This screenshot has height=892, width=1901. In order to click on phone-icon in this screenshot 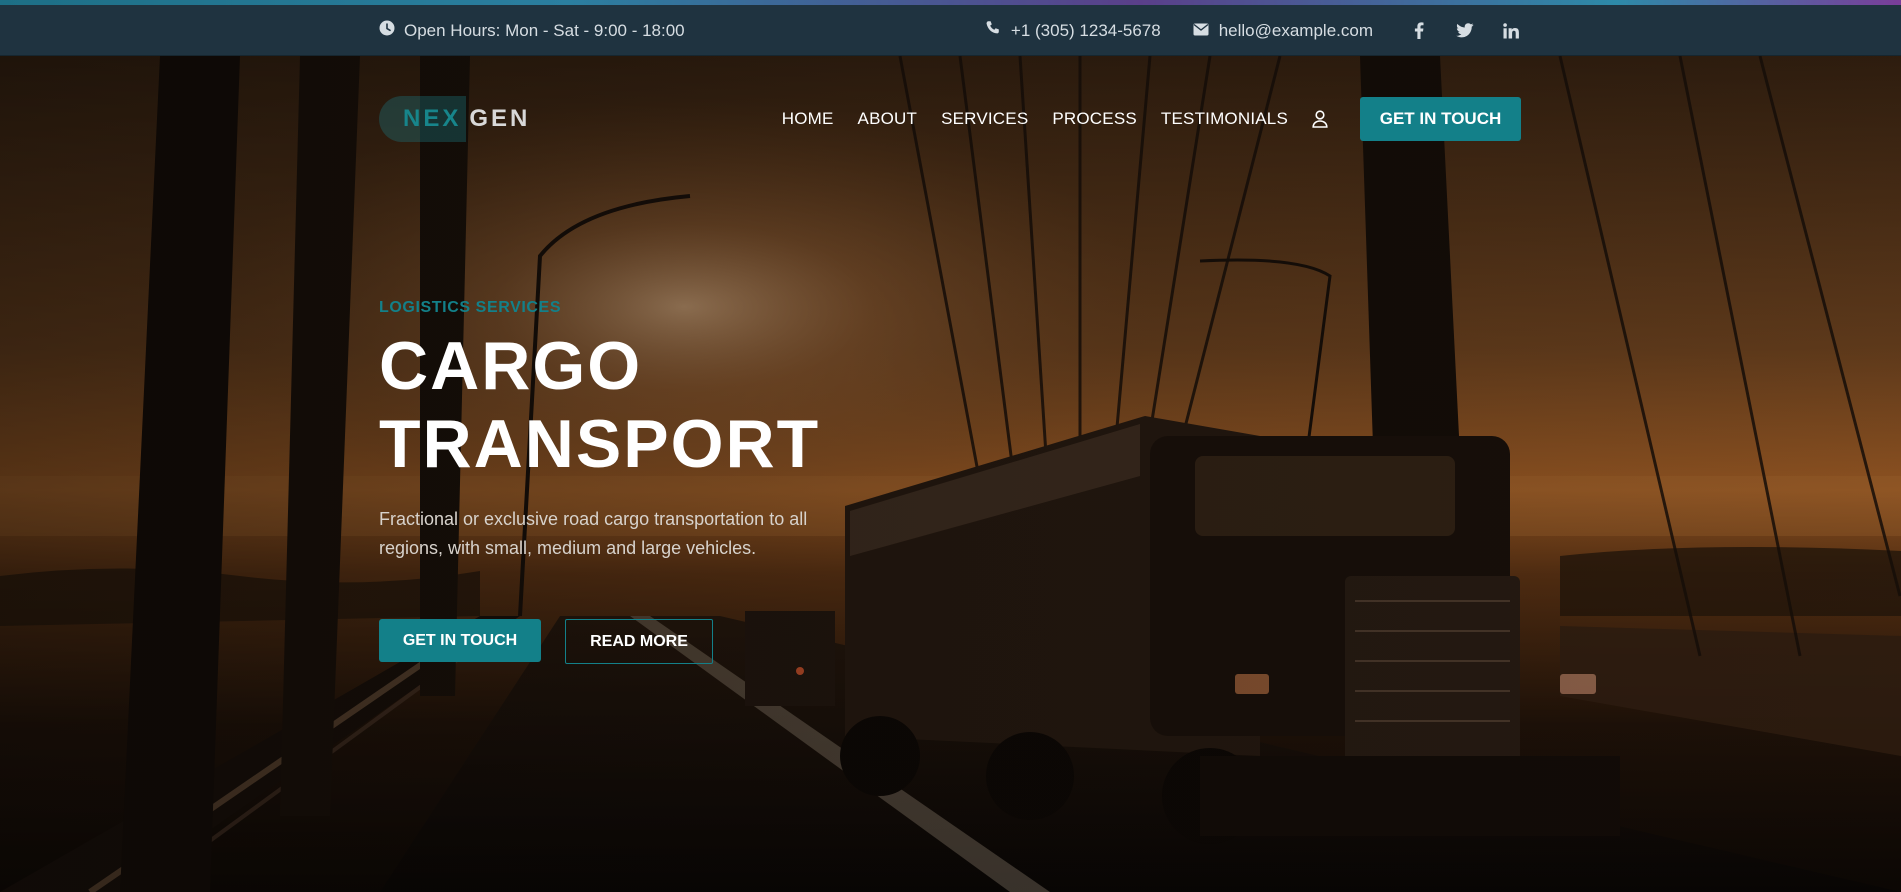, I will do `click(993, 30)`.